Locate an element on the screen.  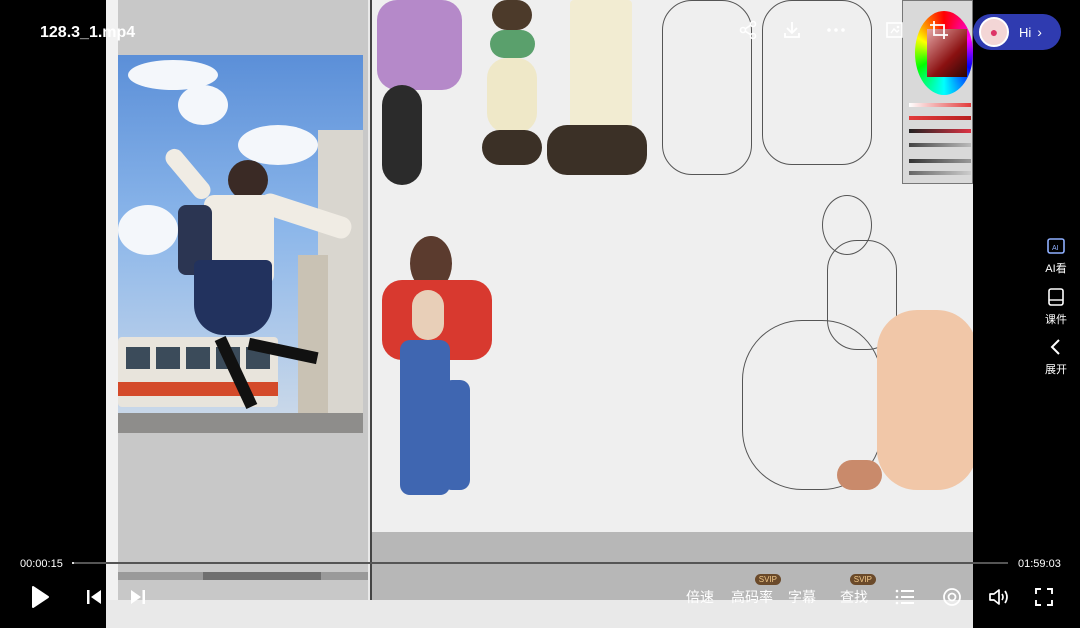
subtitle-button: 字幕 is located at coordinates (802, 597).